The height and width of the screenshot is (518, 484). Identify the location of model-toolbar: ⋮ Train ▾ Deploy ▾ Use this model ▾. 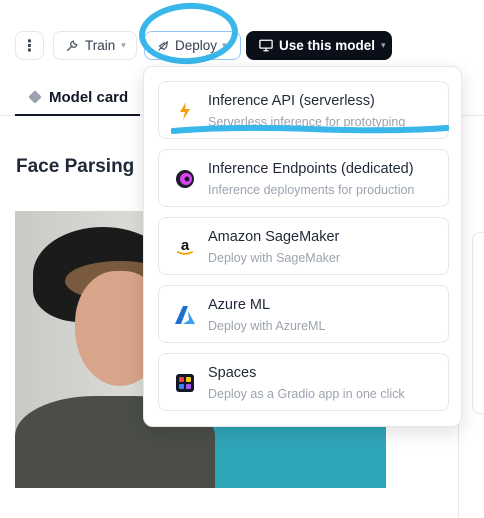
(249, 46).